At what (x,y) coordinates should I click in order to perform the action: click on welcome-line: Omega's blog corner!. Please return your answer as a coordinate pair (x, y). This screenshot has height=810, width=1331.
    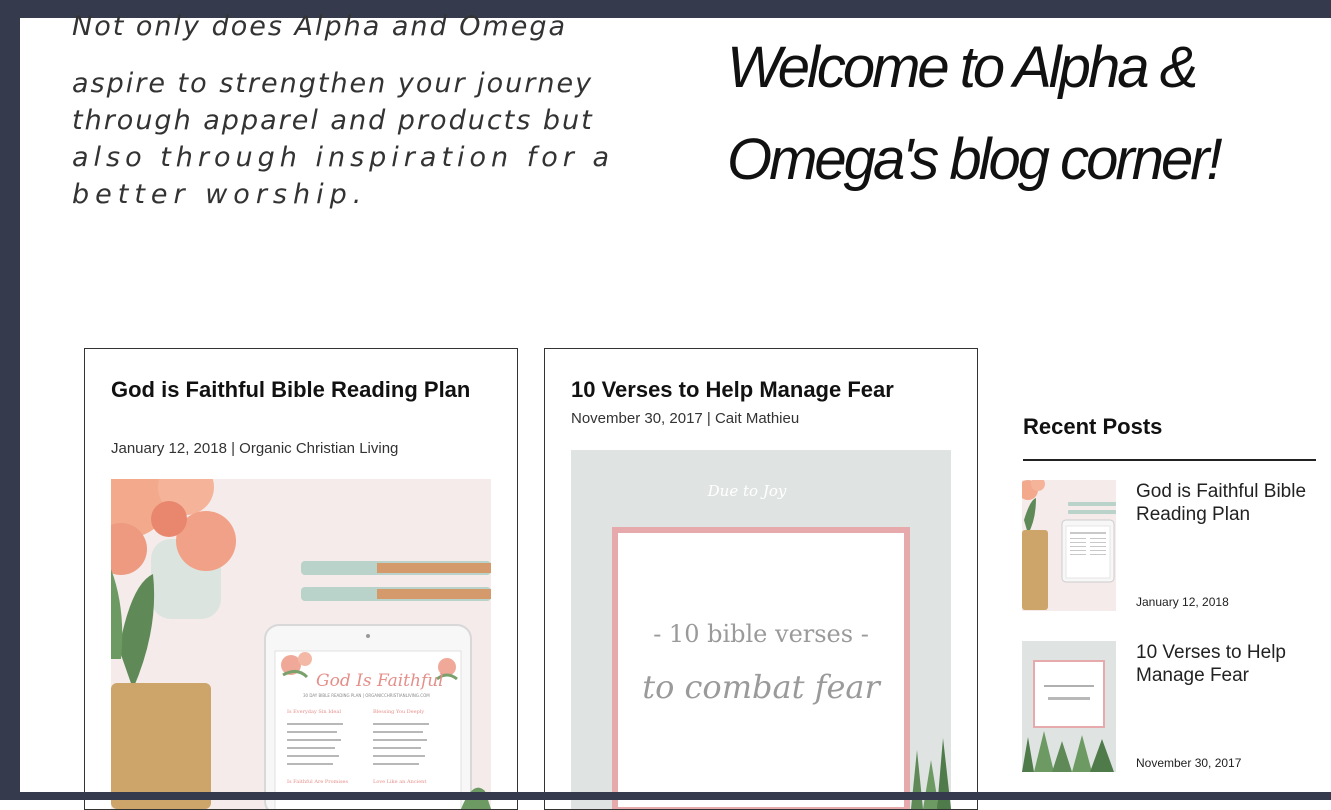
    Looking at the image, I should click on (975, 159).